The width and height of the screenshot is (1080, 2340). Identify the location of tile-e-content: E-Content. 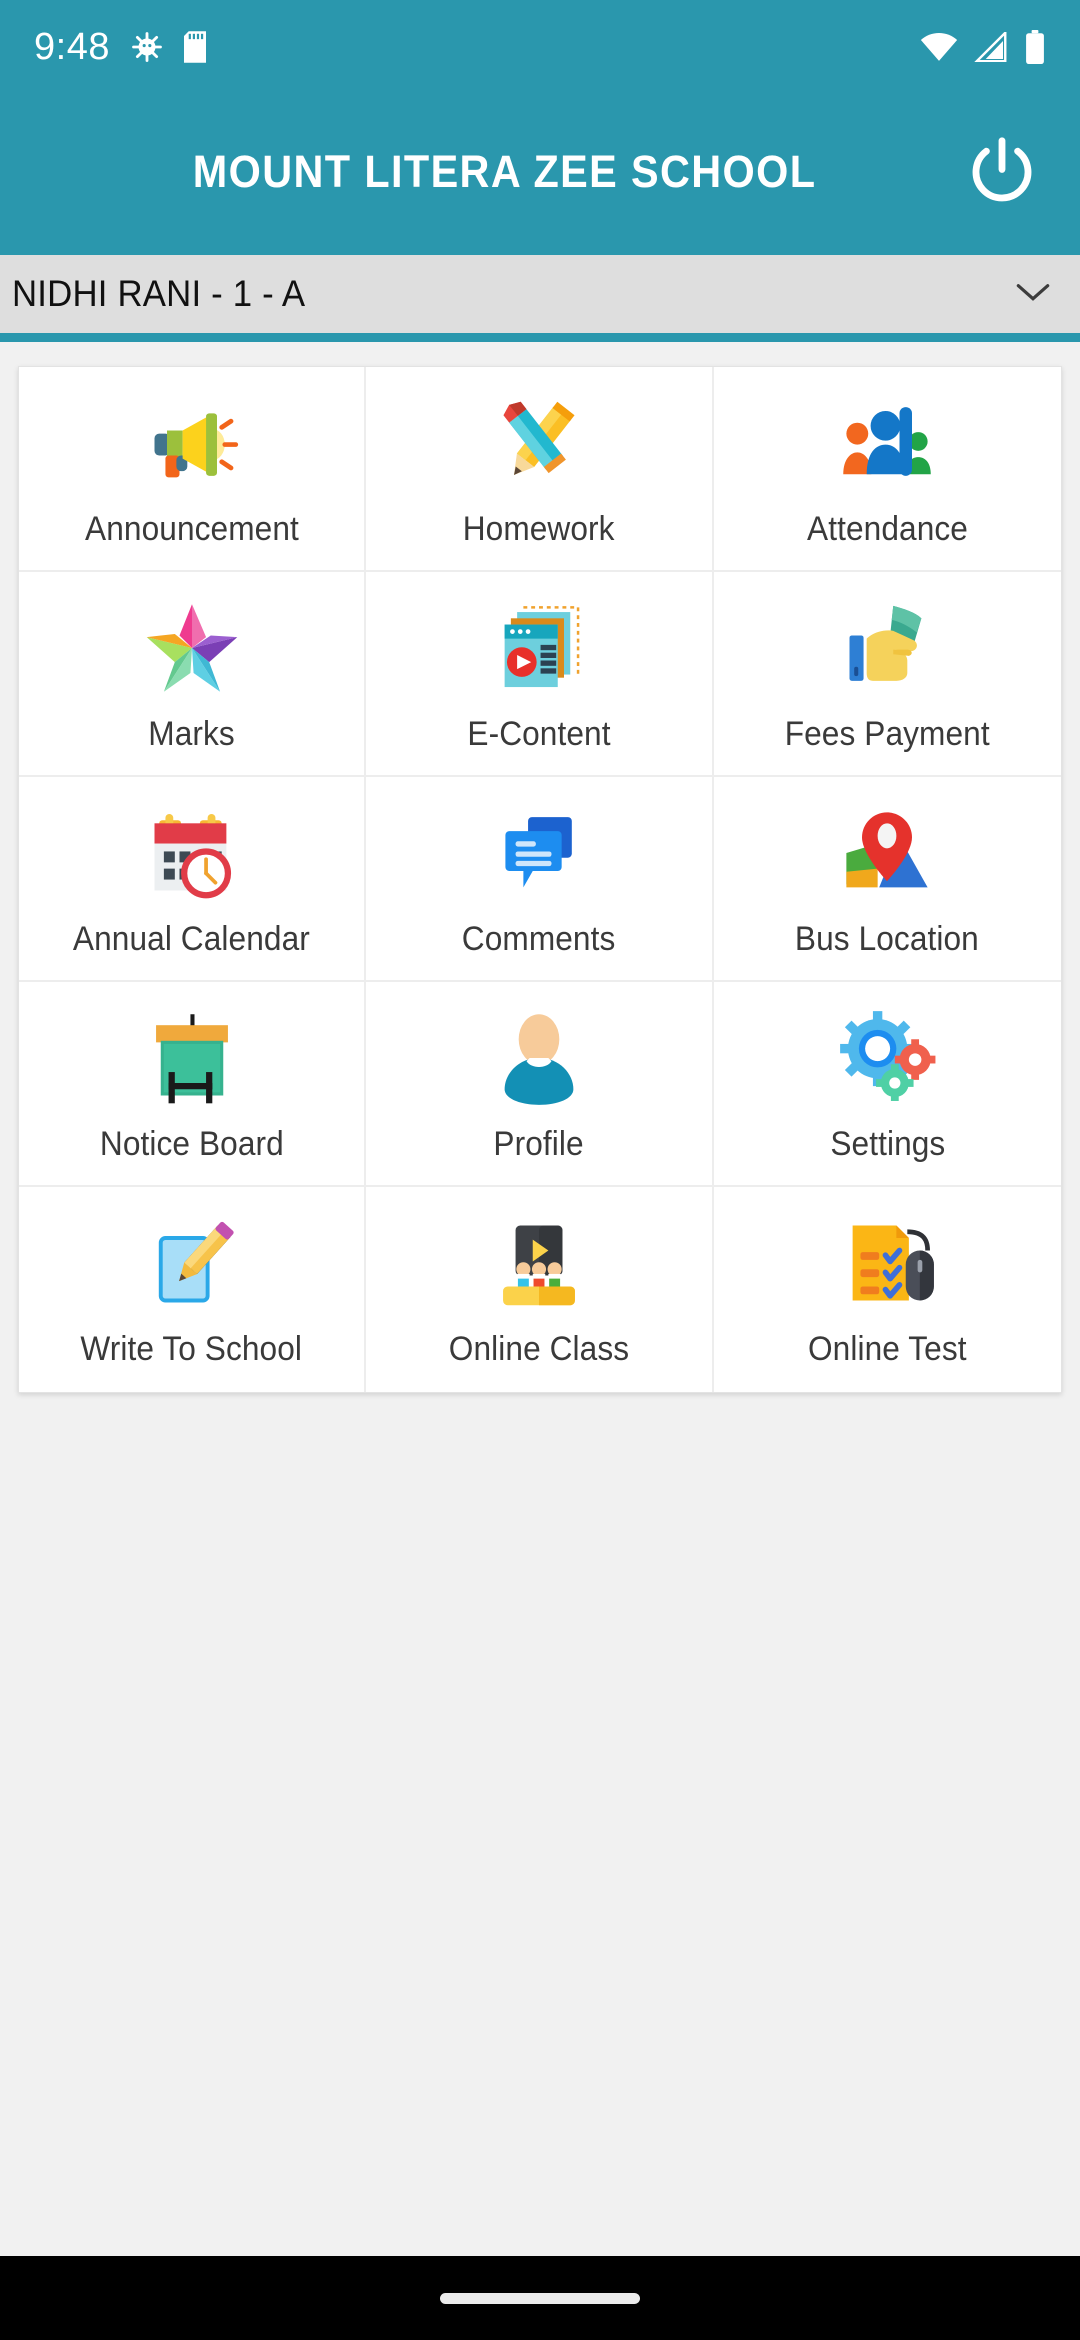
(540, 674).